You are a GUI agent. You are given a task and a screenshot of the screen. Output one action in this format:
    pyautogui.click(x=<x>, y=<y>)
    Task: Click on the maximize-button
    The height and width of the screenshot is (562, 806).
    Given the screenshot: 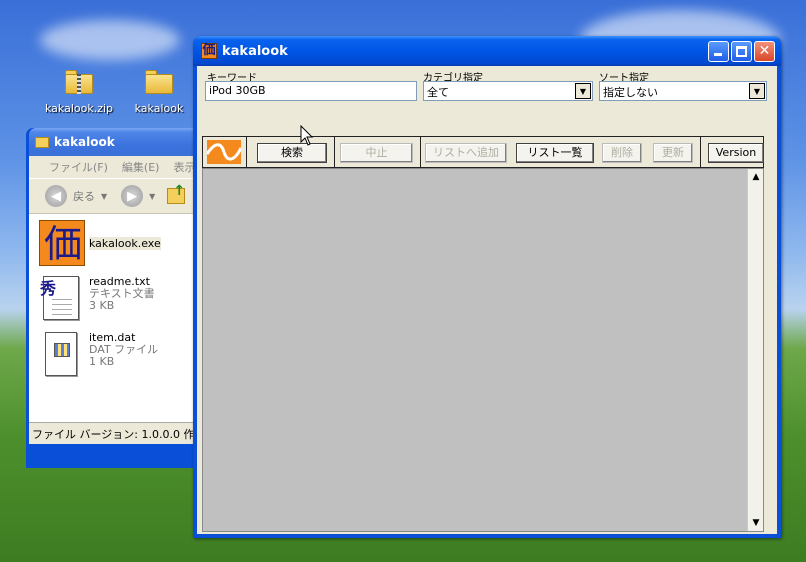 What is the action you would take?
    pyautogui.click(x=741, y=51)
    